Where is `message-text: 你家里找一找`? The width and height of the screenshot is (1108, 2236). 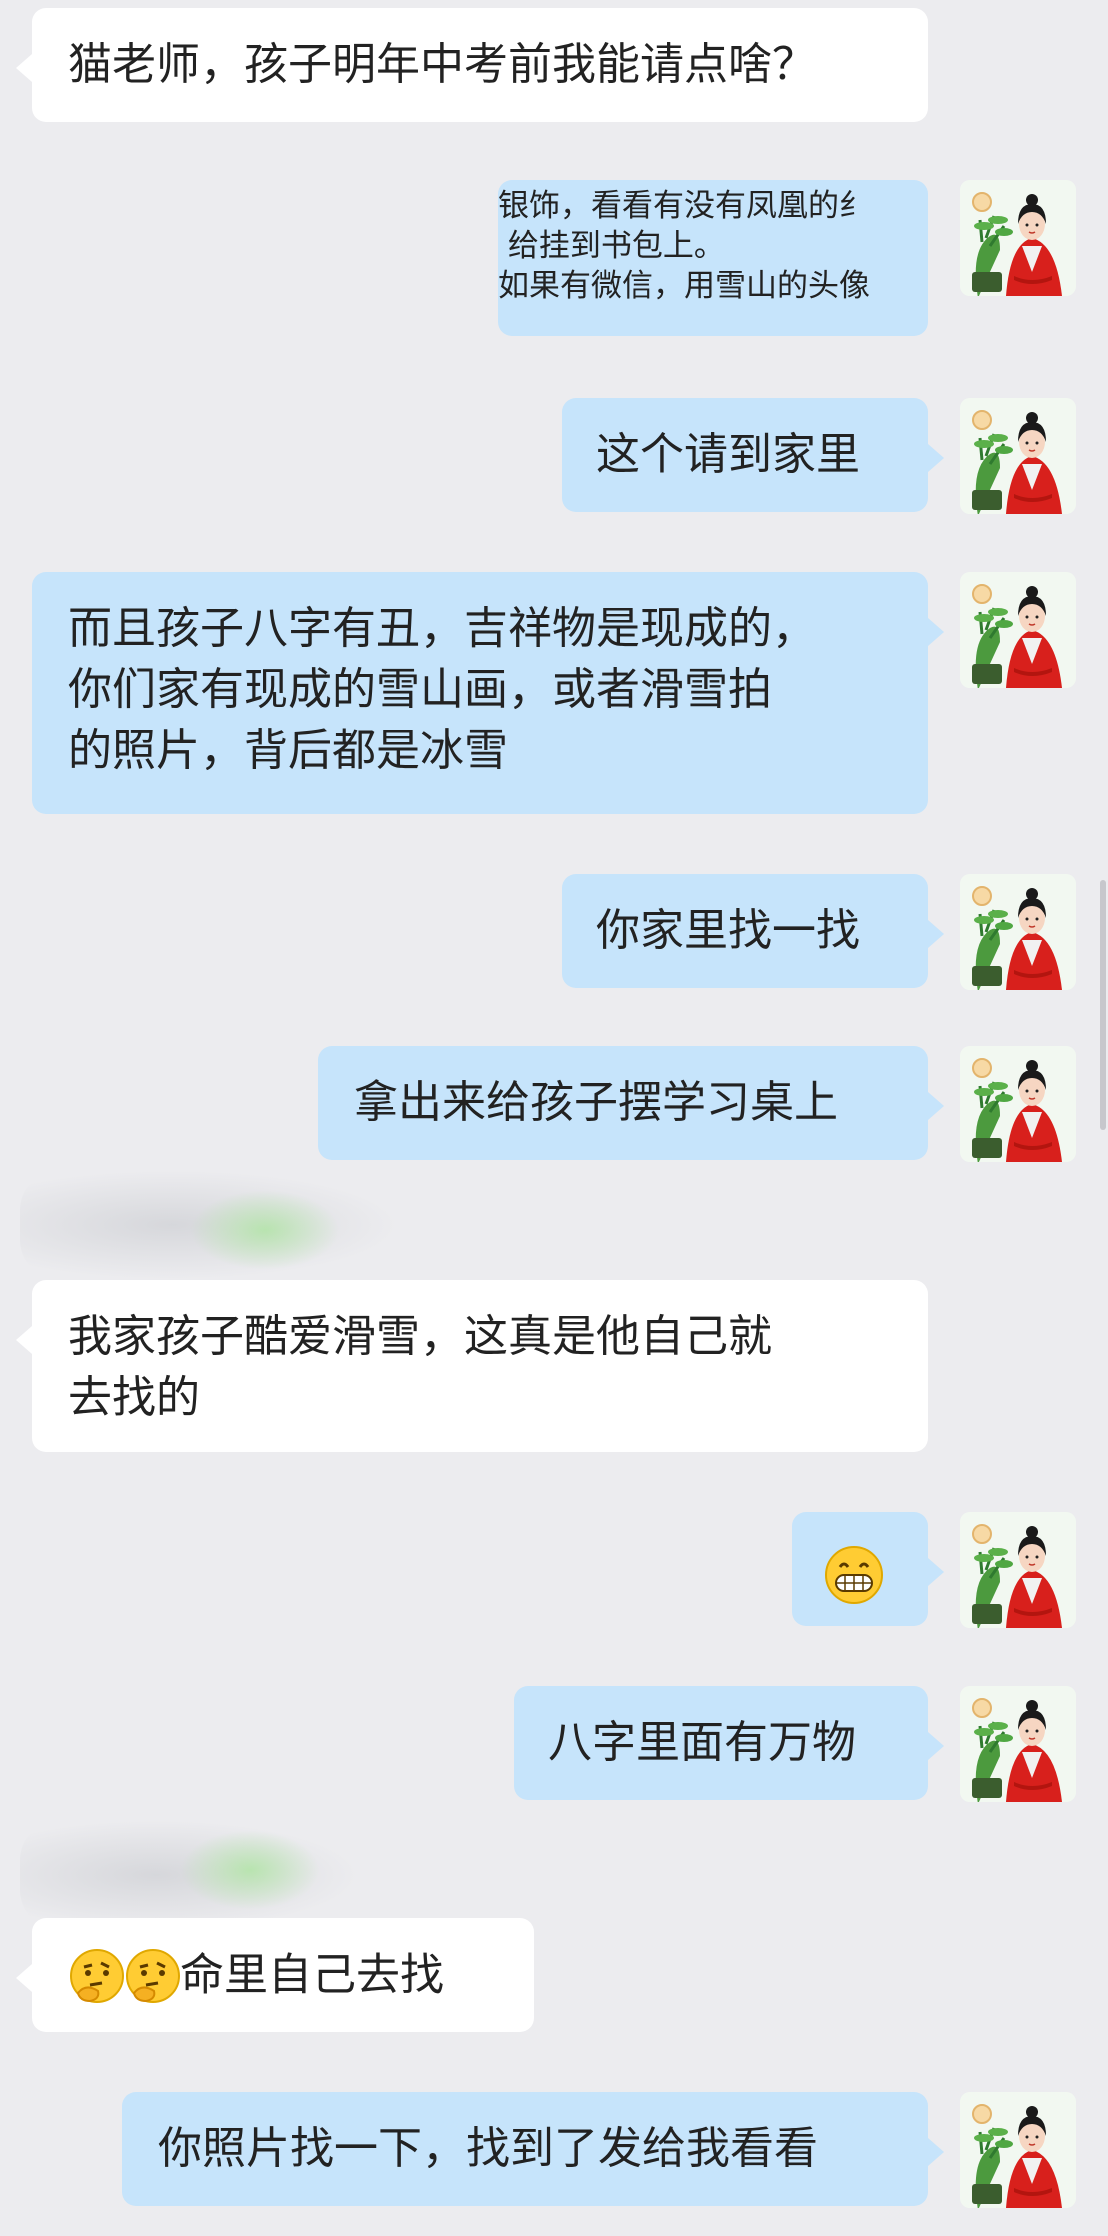 message-text: 你家里找一找 is located at coordinates (728, 930).